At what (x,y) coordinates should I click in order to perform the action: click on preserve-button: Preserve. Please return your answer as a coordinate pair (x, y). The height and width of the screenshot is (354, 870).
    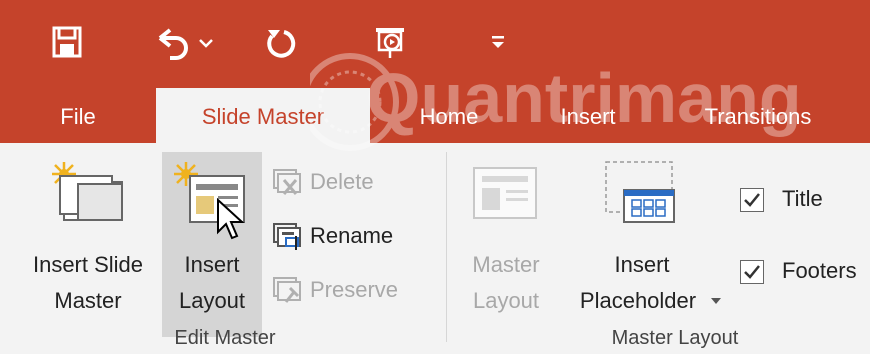
    Looking at the image, I should click on (335, 290).